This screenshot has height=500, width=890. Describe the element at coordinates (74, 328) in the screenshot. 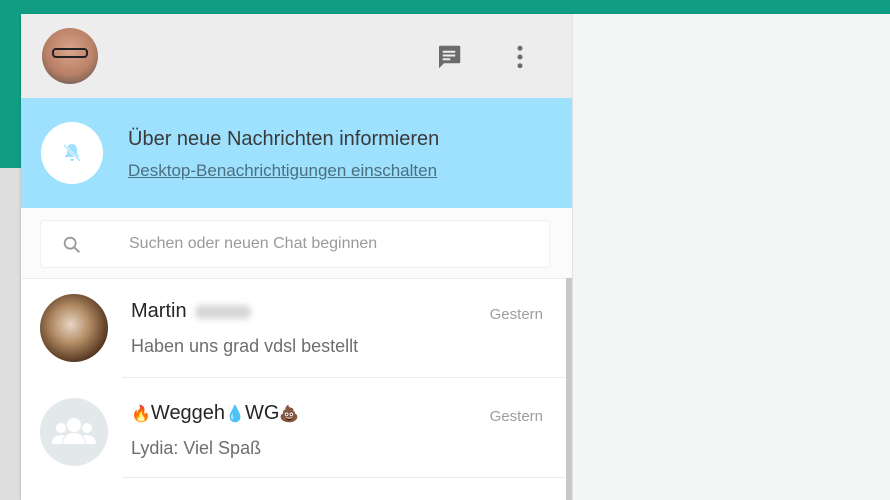

I see `contact-avatar` at that location.